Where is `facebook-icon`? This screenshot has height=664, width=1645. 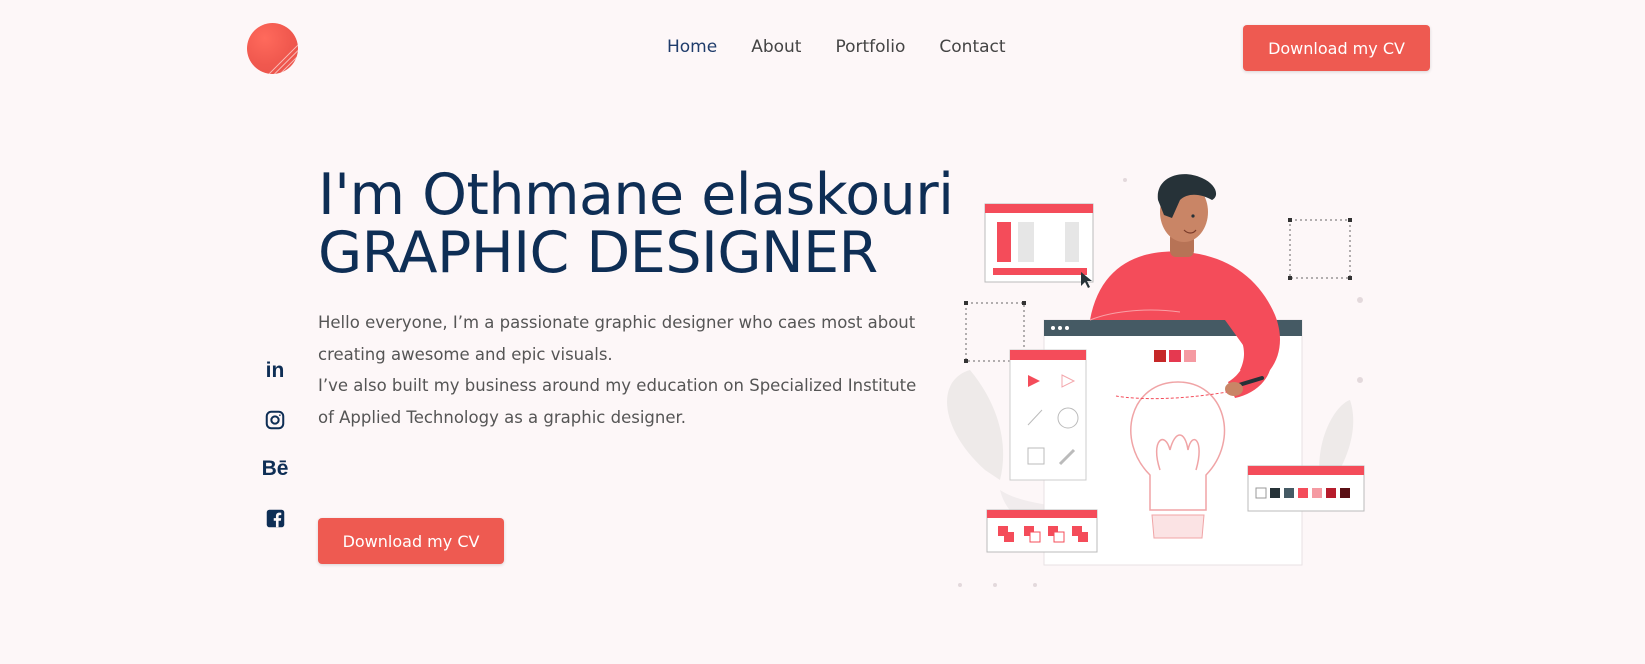
facebook-icon is located at coordinates (275, 518).